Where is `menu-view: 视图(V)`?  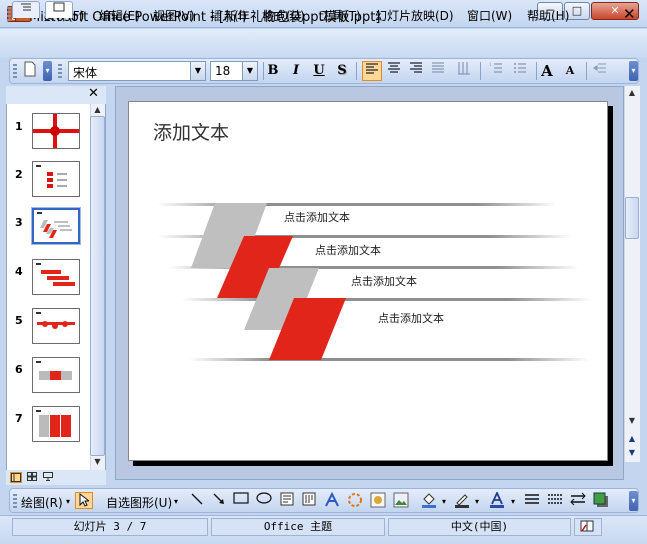 menu-view: 视图(V) is located at coordinates (174, 15).